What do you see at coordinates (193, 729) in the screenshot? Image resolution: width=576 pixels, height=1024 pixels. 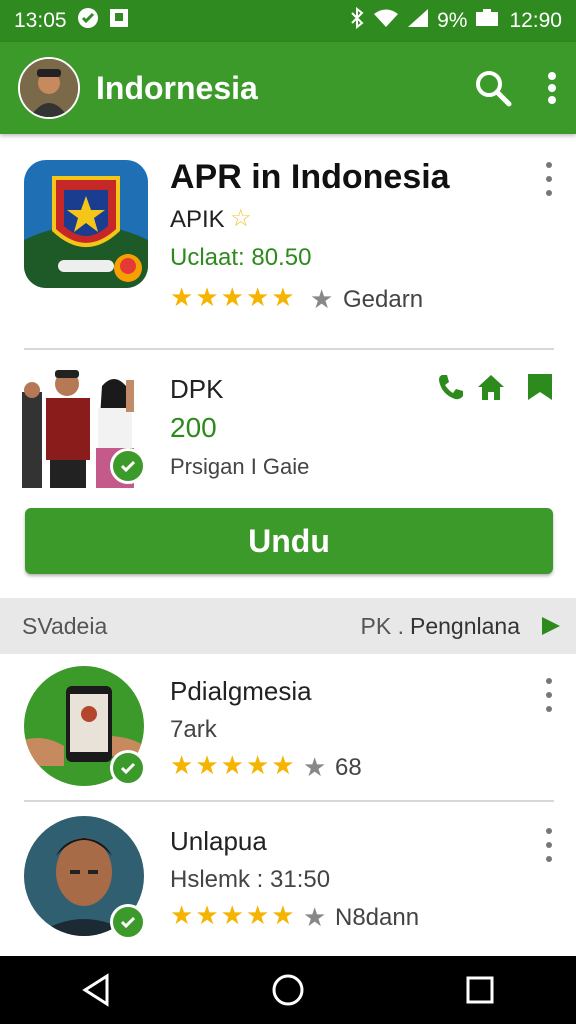 I see `list-item-subtitle: 7ark` at bounding box center [193, 729].